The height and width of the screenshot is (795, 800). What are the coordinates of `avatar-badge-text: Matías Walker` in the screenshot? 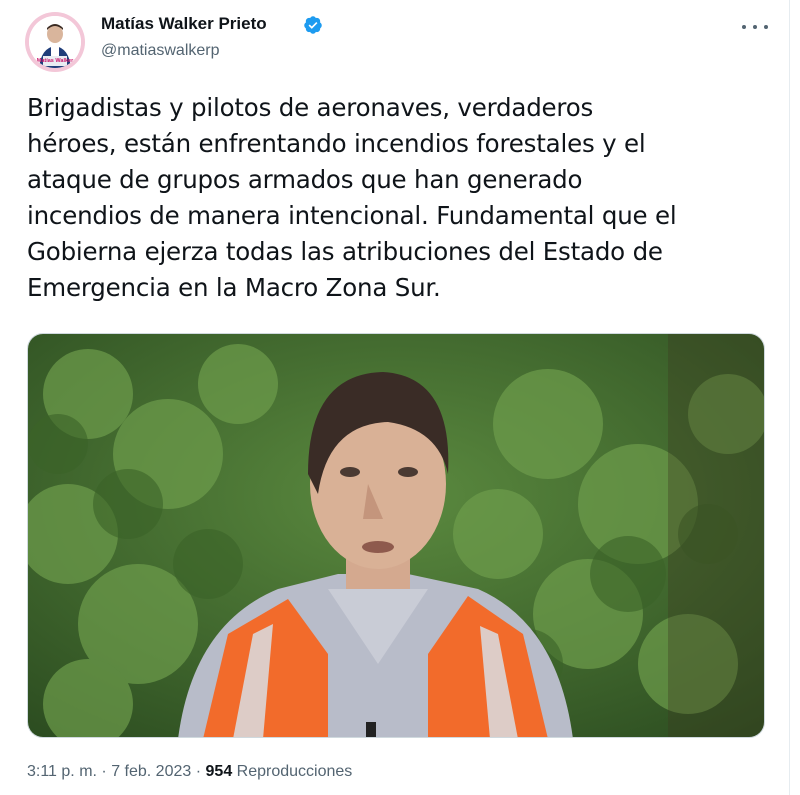 It's located at (55, 61).